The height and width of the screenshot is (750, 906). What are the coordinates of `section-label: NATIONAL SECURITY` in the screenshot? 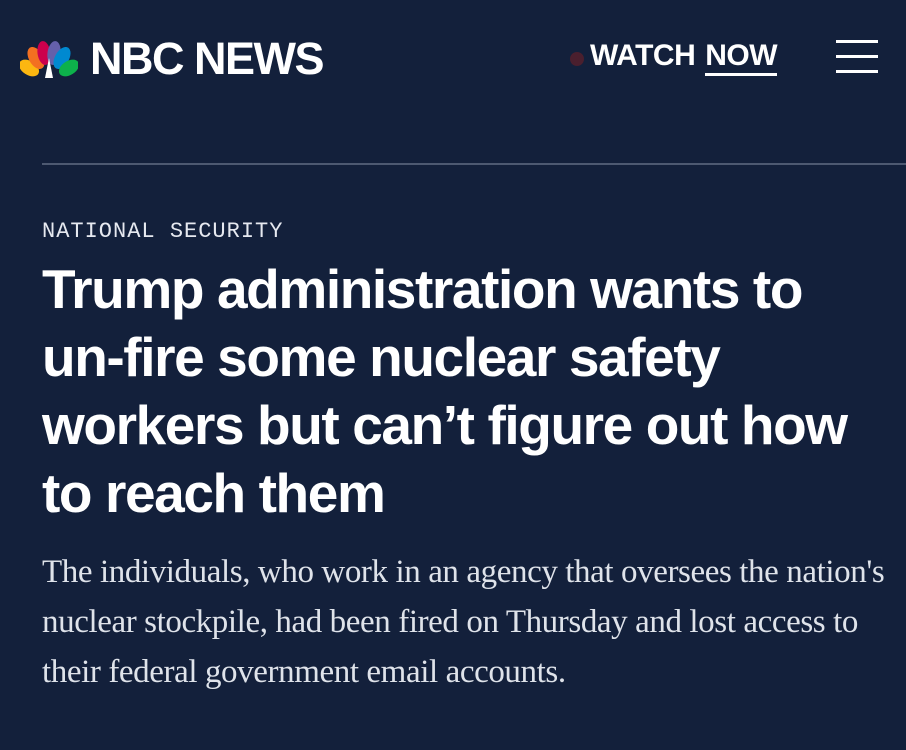 It's located at (162, 231).